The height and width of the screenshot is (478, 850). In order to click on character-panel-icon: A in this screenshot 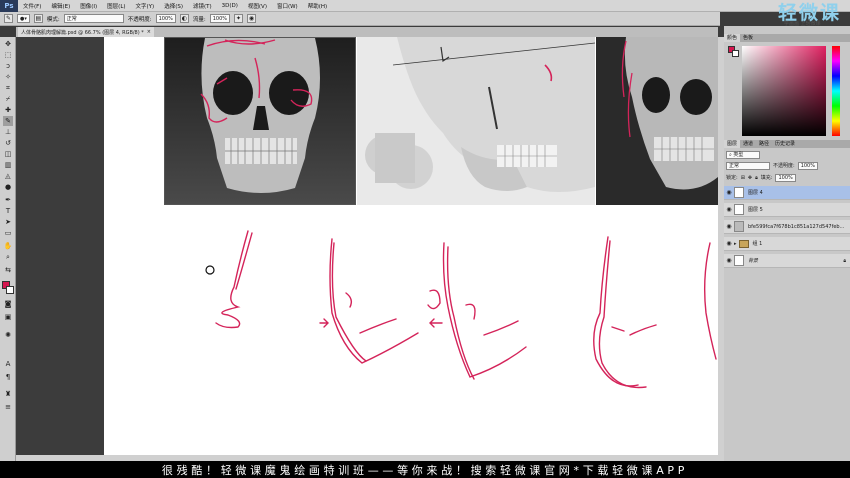, I will do `click(8, 364)`.